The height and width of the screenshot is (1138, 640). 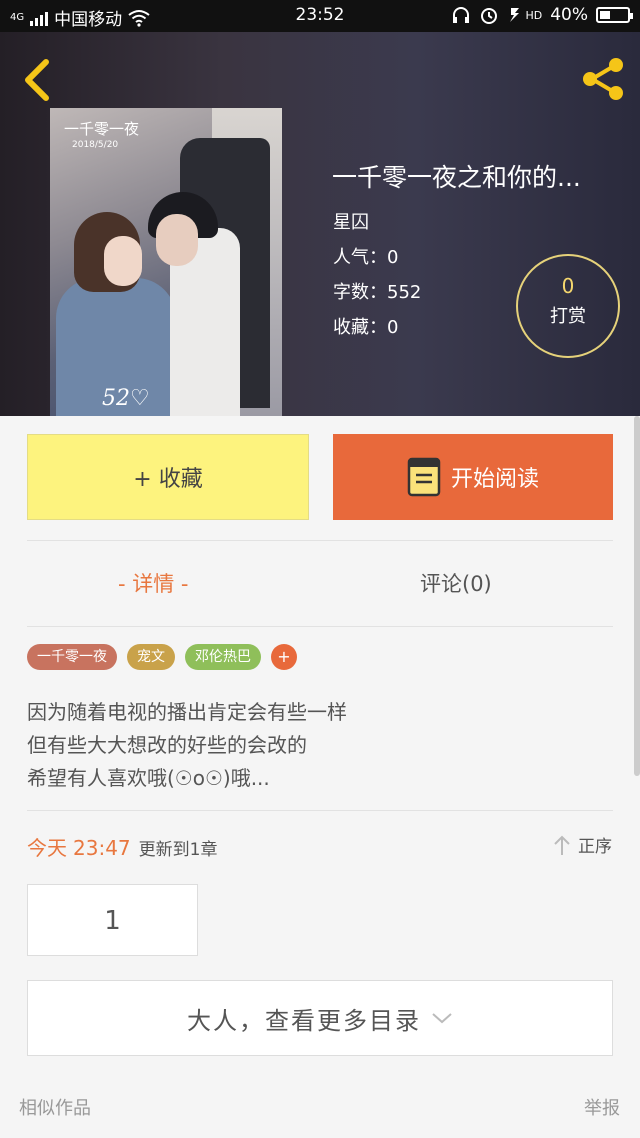 I want to click on tip-label: 打赏, so click(x=568, y=316).